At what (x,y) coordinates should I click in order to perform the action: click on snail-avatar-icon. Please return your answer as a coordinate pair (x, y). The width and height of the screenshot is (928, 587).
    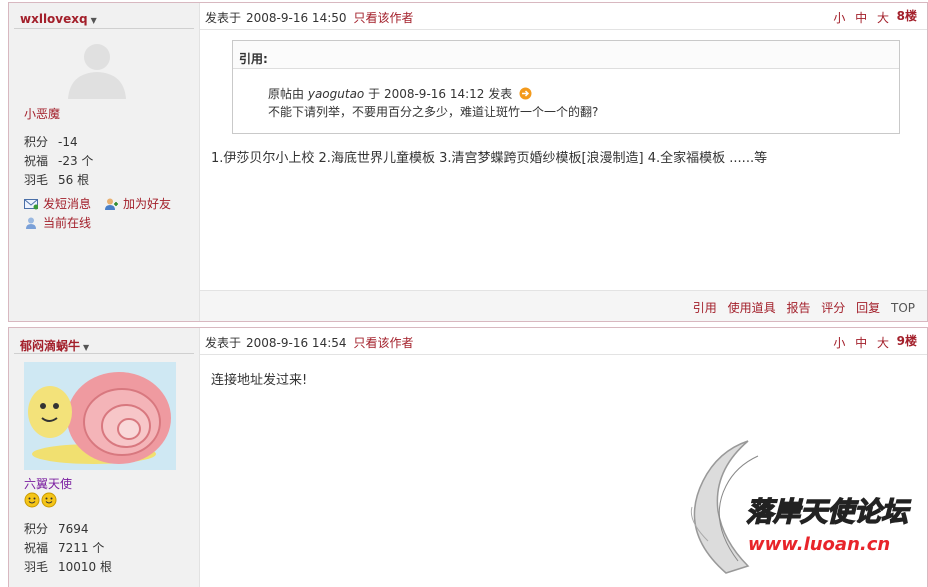
    Looking at the image, I should click on (99, 418).